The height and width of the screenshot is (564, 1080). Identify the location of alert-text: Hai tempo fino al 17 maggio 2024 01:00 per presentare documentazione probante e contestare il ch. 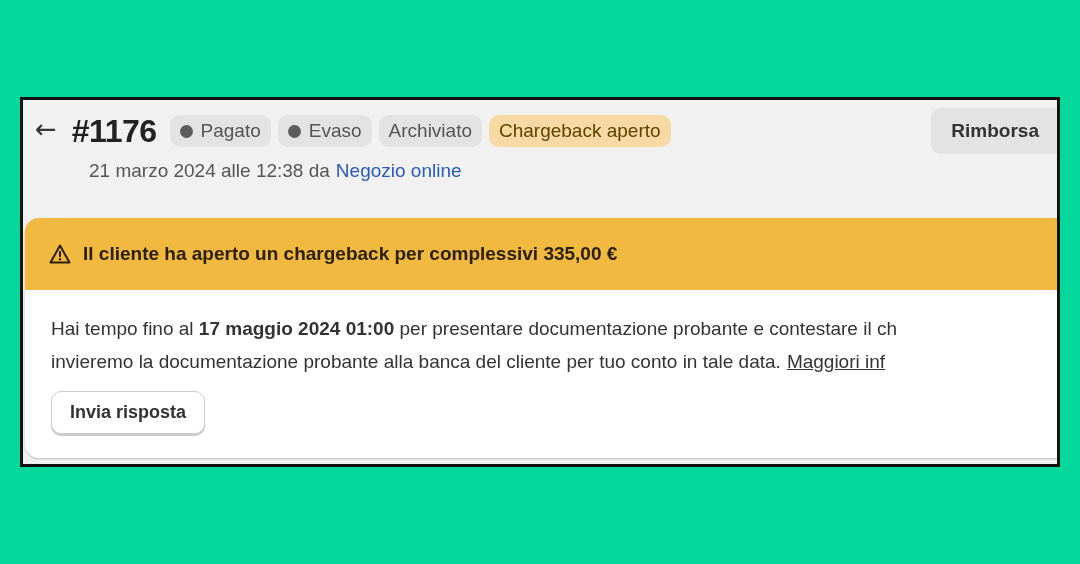
(474, 329).